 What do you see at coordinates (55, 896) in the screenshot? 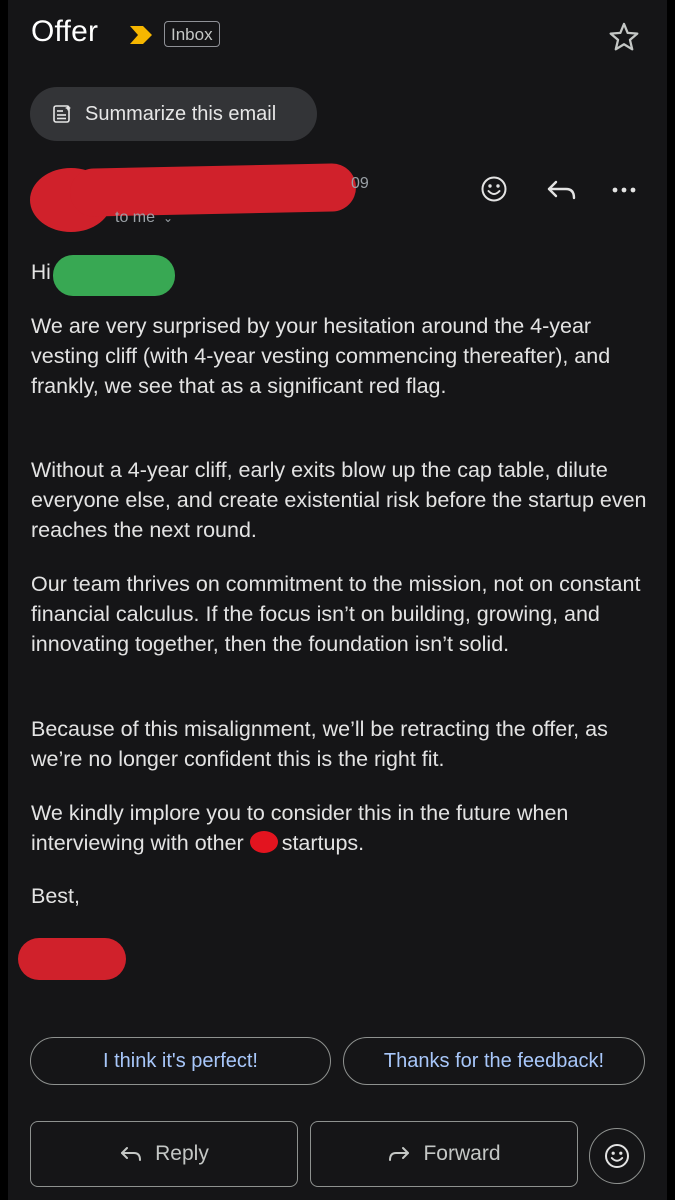
I see `email-signoff: Best,` at bounding box center [55, 896].